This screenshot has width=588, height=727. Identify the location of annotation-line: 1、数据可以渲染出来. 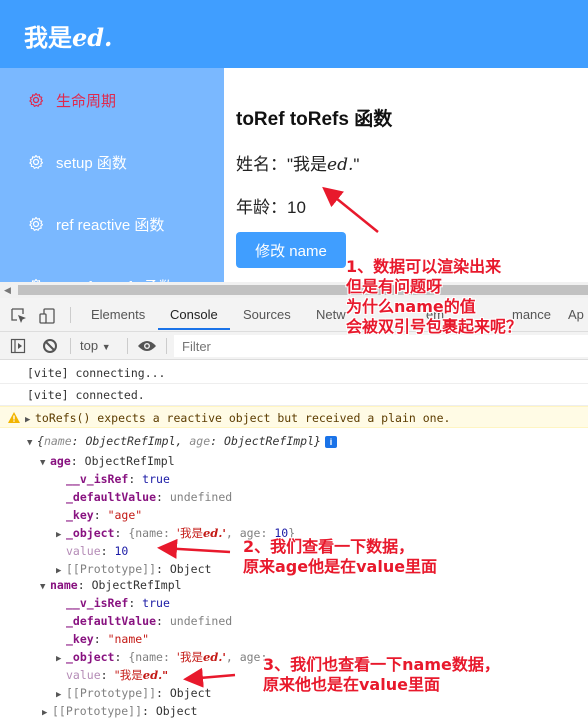
(424, 266).